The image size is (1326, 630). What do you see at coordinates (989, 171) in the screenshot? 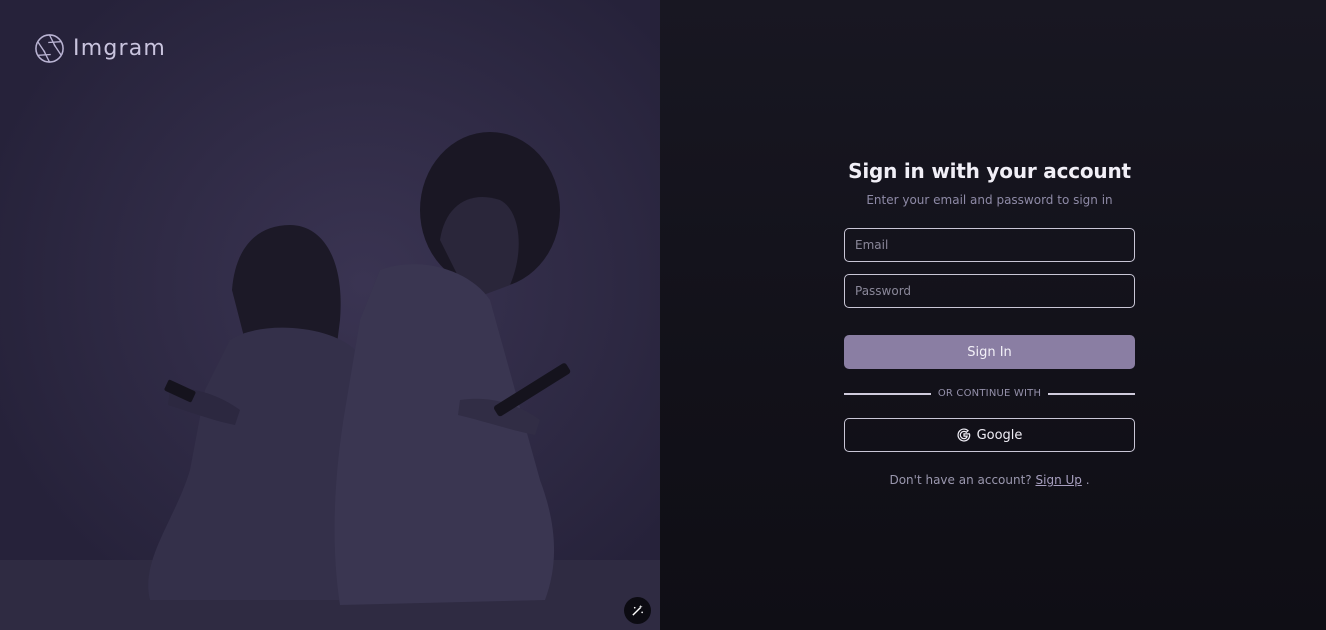
I see `signin-title: Sign in with your account` at bounding box center [989, 171].